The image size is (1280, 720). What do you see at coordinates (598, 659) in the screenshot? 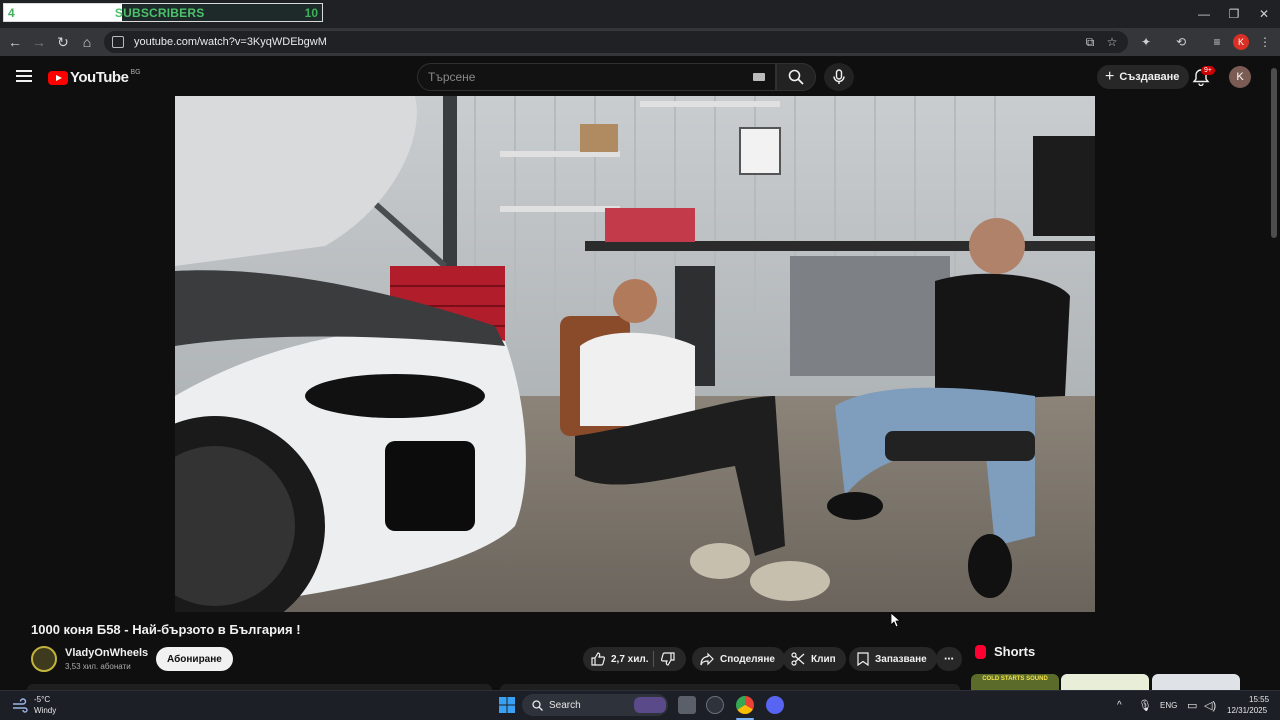
I see `thumbs-up-icon` at bounding box center [598, 659].